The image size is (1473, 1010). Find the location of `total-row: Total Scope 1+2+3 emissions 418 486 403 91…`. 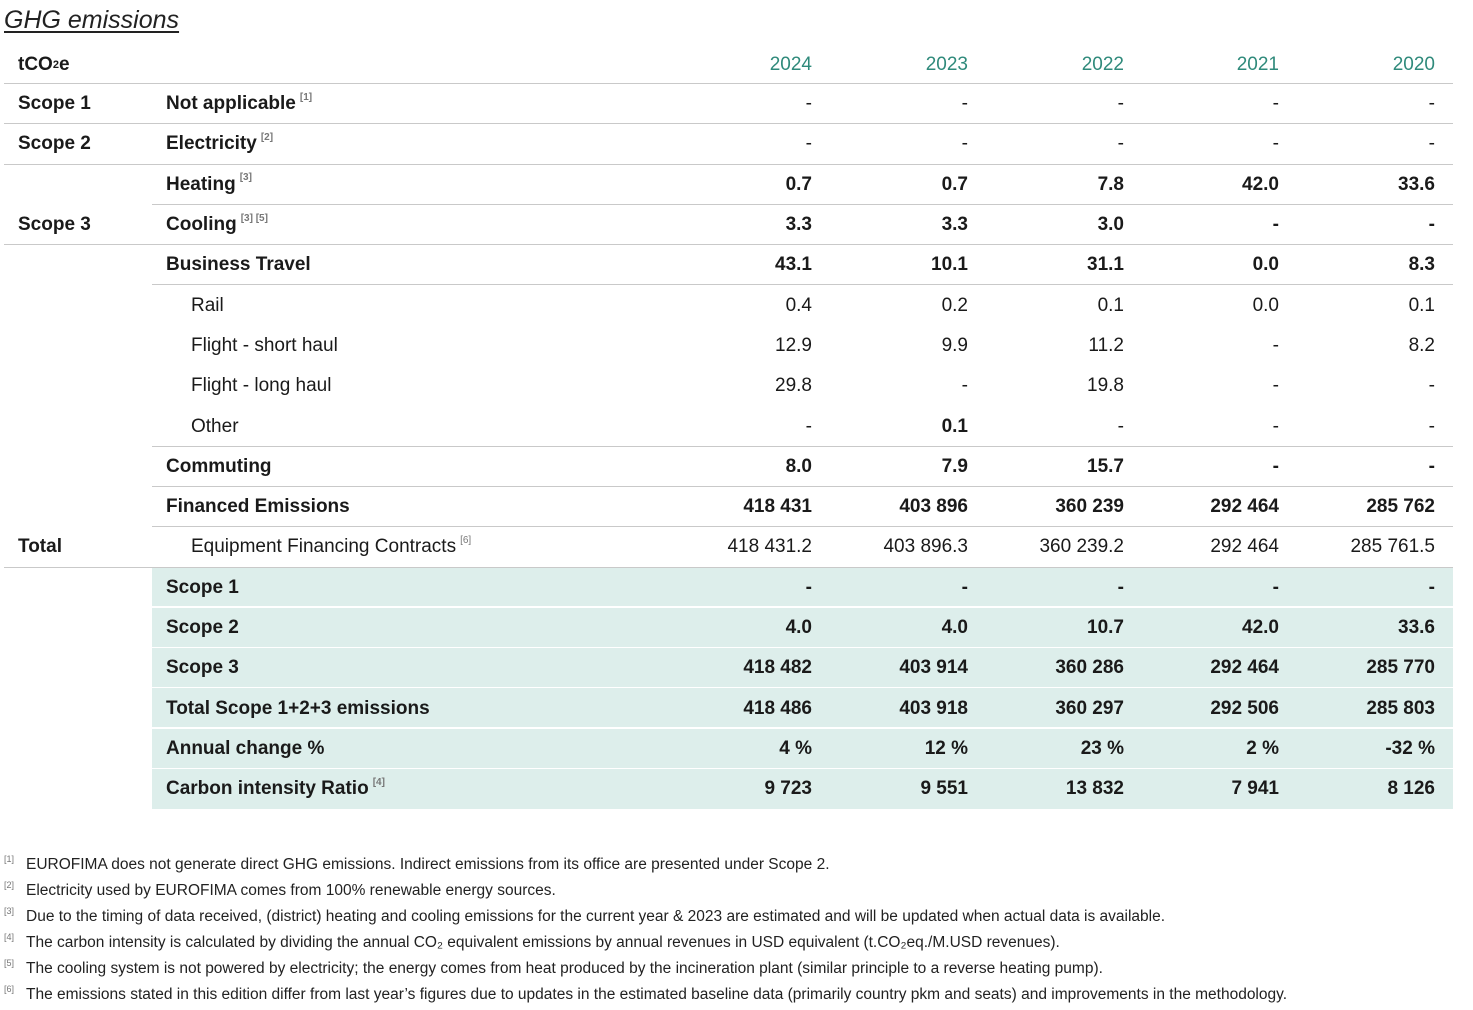

total-row: Total Scope 1+2+3 emissions 418 486 403 91… is located at coordinates (728, 708).